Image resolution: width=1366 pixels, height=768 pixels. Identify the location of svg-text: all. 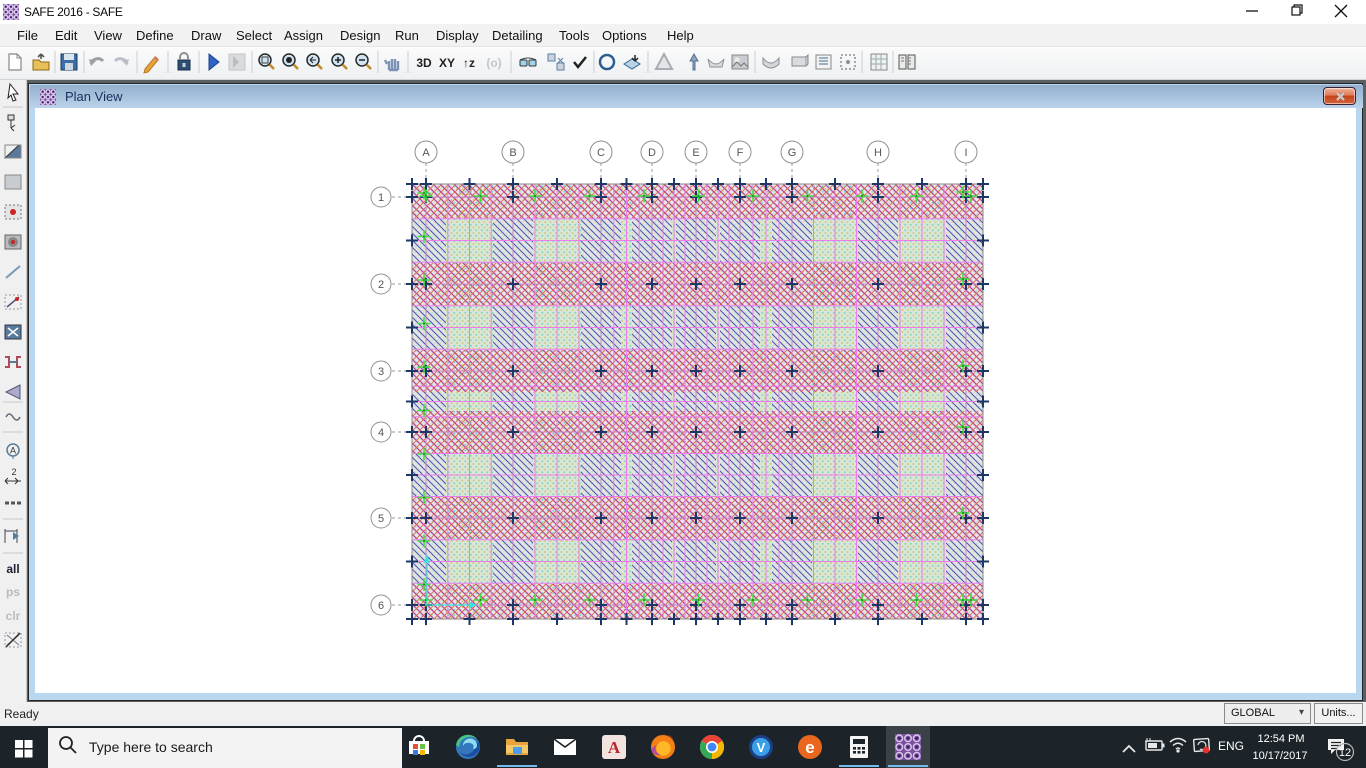
(12, 569).